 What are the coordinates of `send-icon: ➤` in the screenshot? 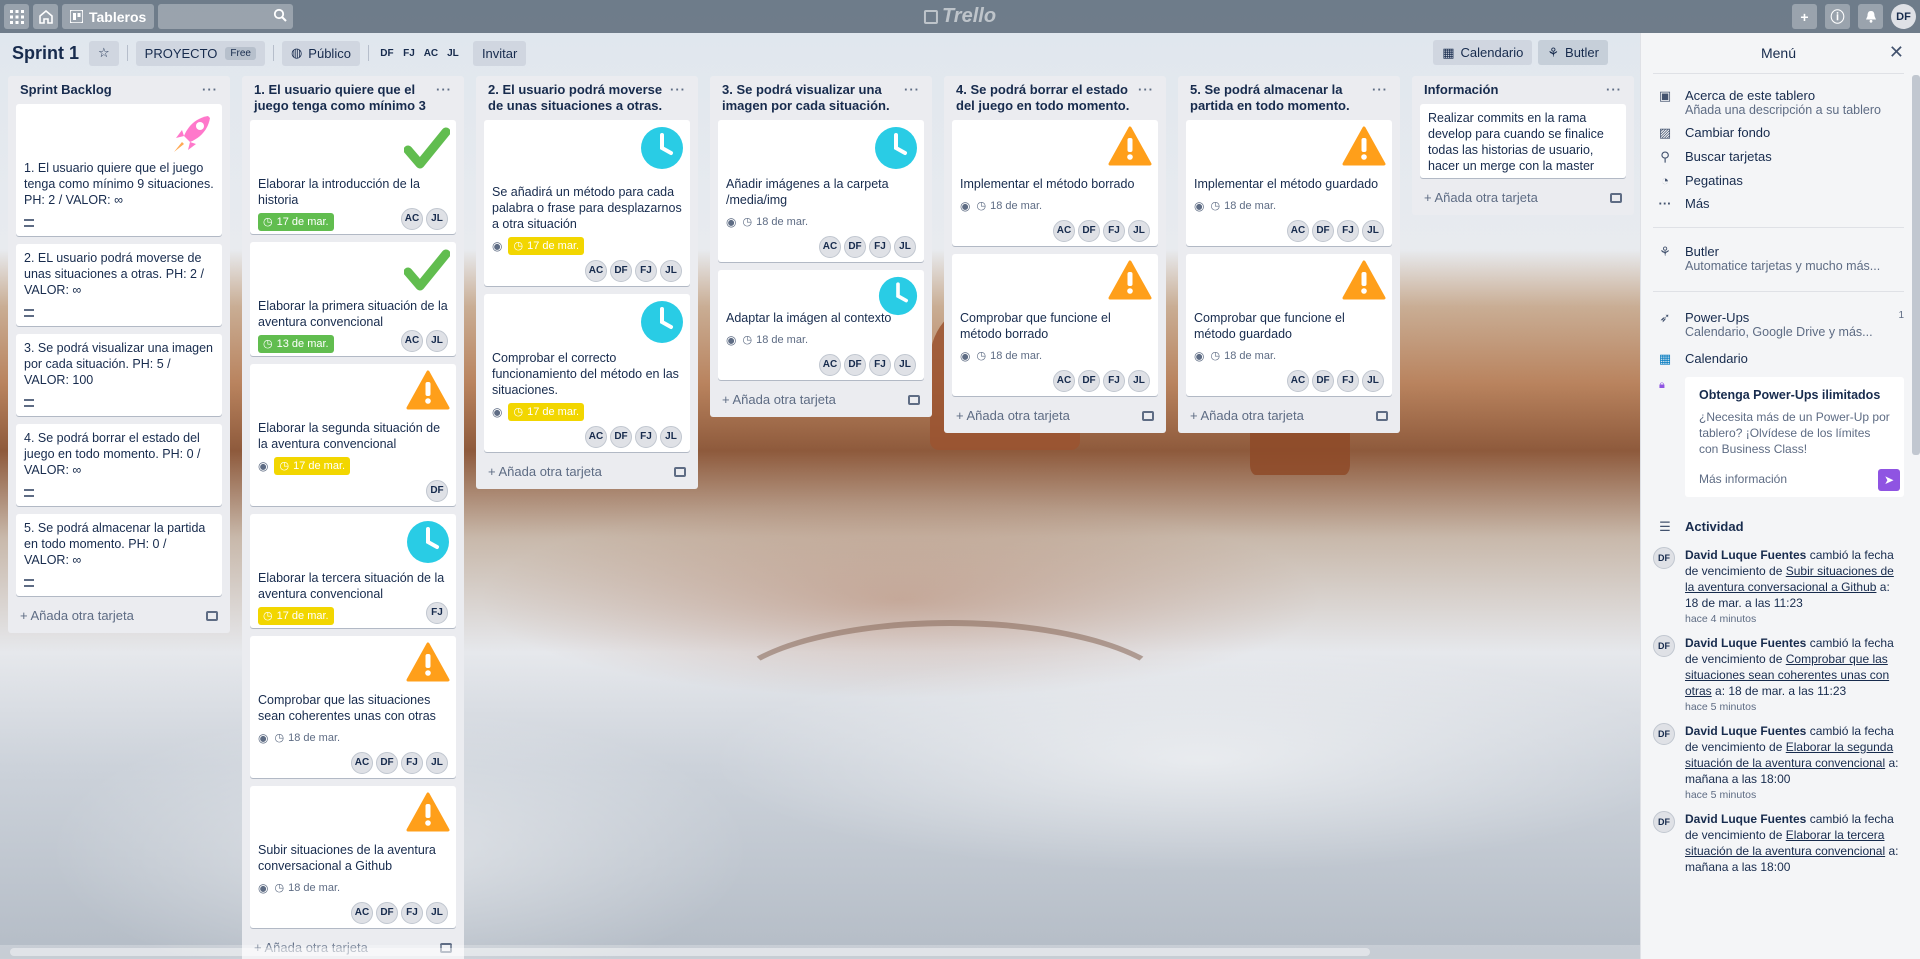 It's located at (1889, 480).